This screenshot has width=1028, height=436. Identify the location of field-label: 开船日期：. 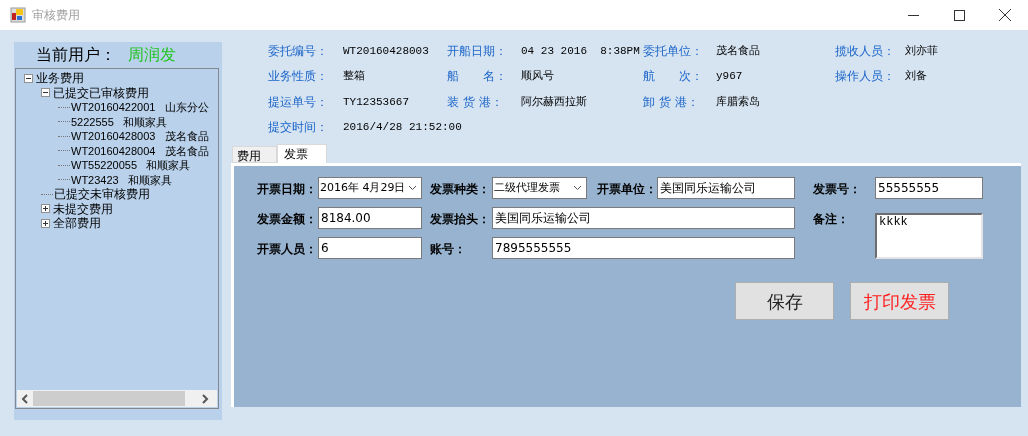
(477, 51).